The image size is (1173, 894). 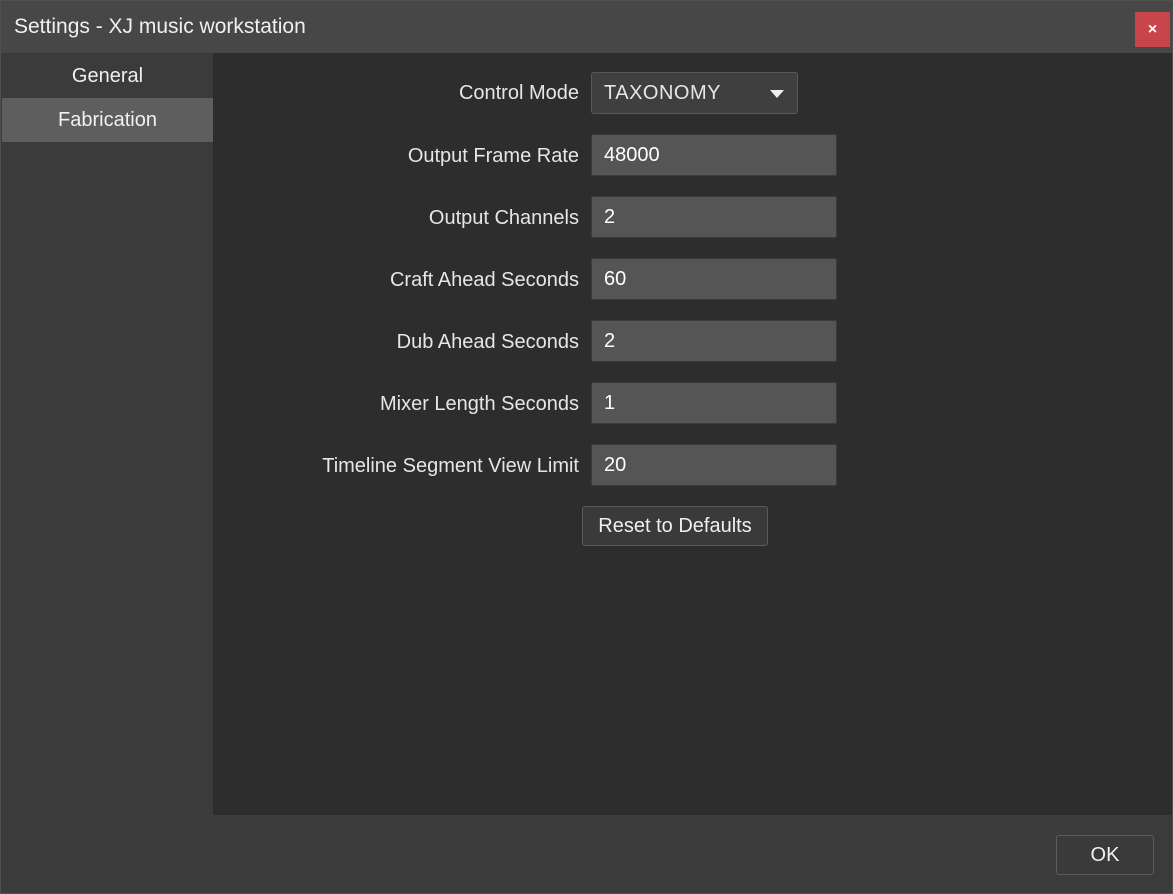 What do you see at coordinates (777, 94) in the screenshot?
I see `chevron-down-icon` at bounding box center [777, 94].